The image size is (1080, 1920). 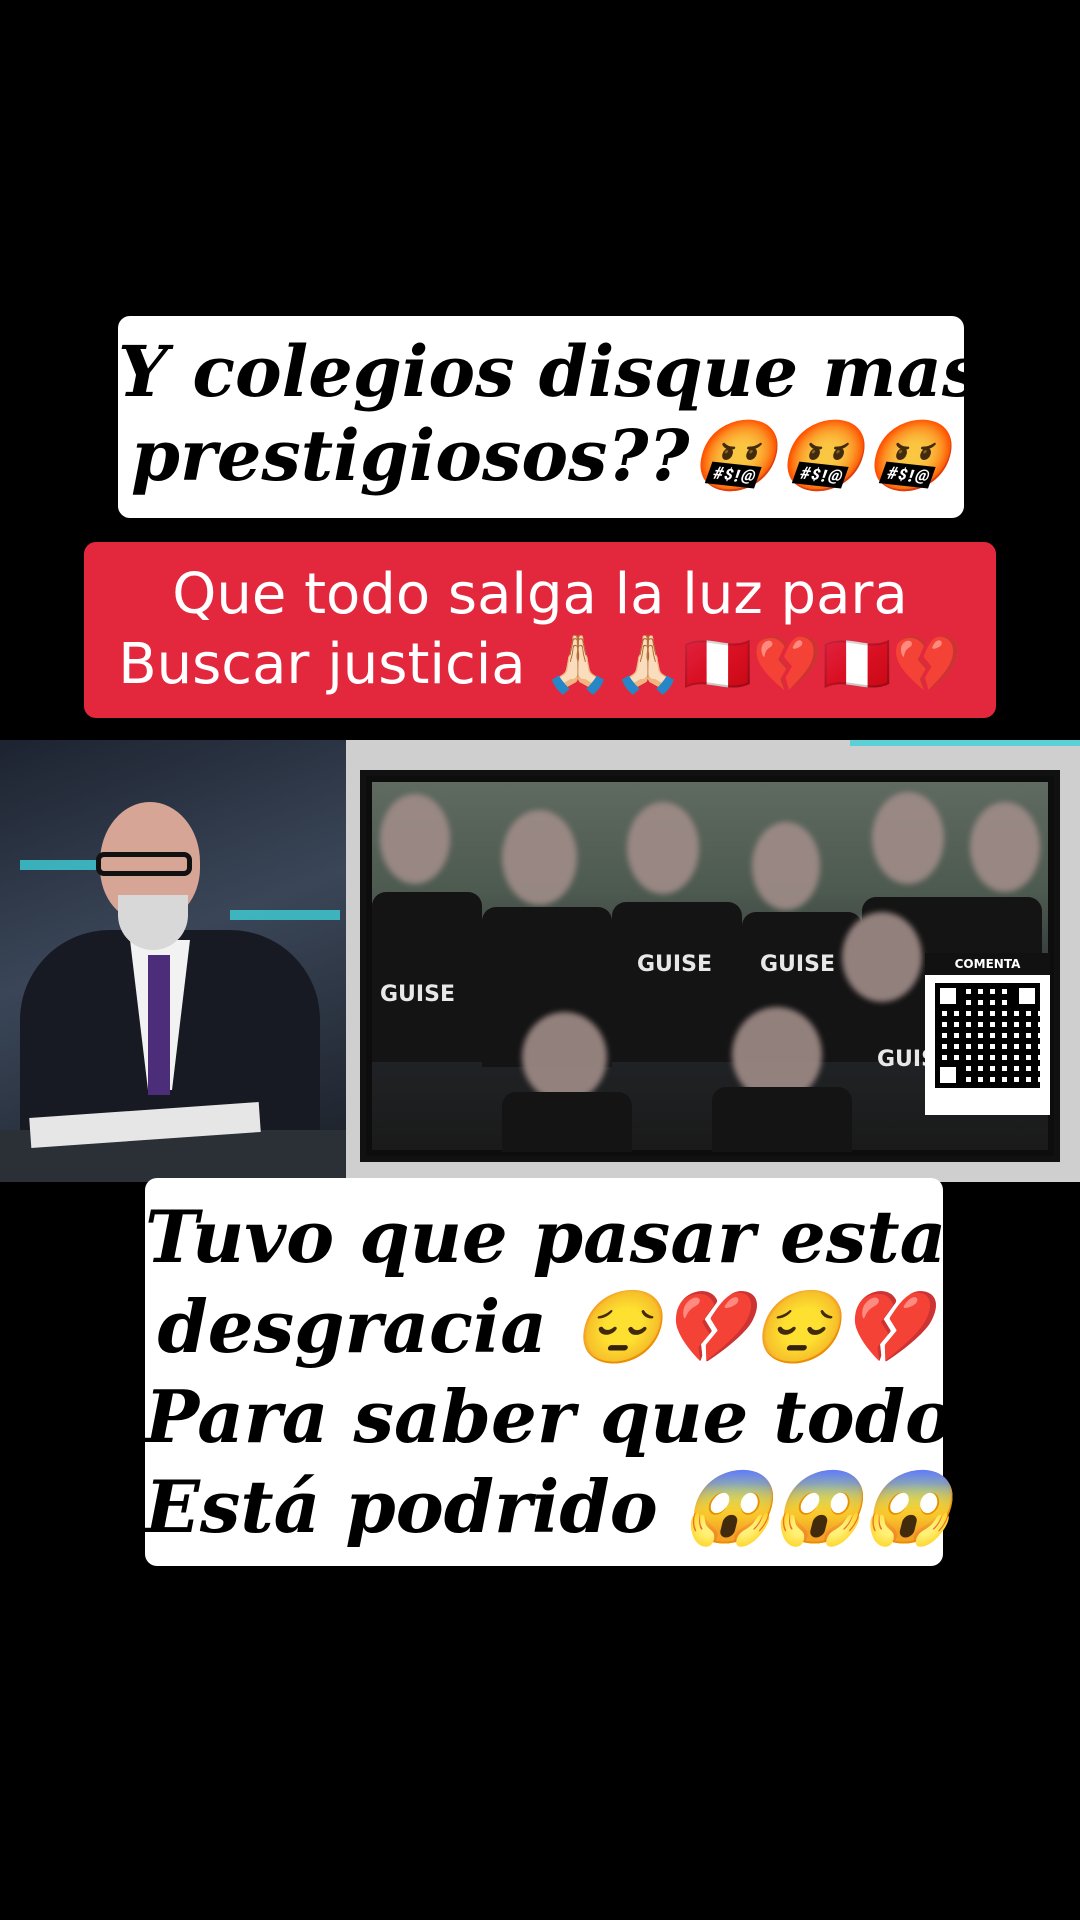 I want to click on caption-top-line-2: prestigiosos??🤬🤬🤬, so click(x=541, y=455).